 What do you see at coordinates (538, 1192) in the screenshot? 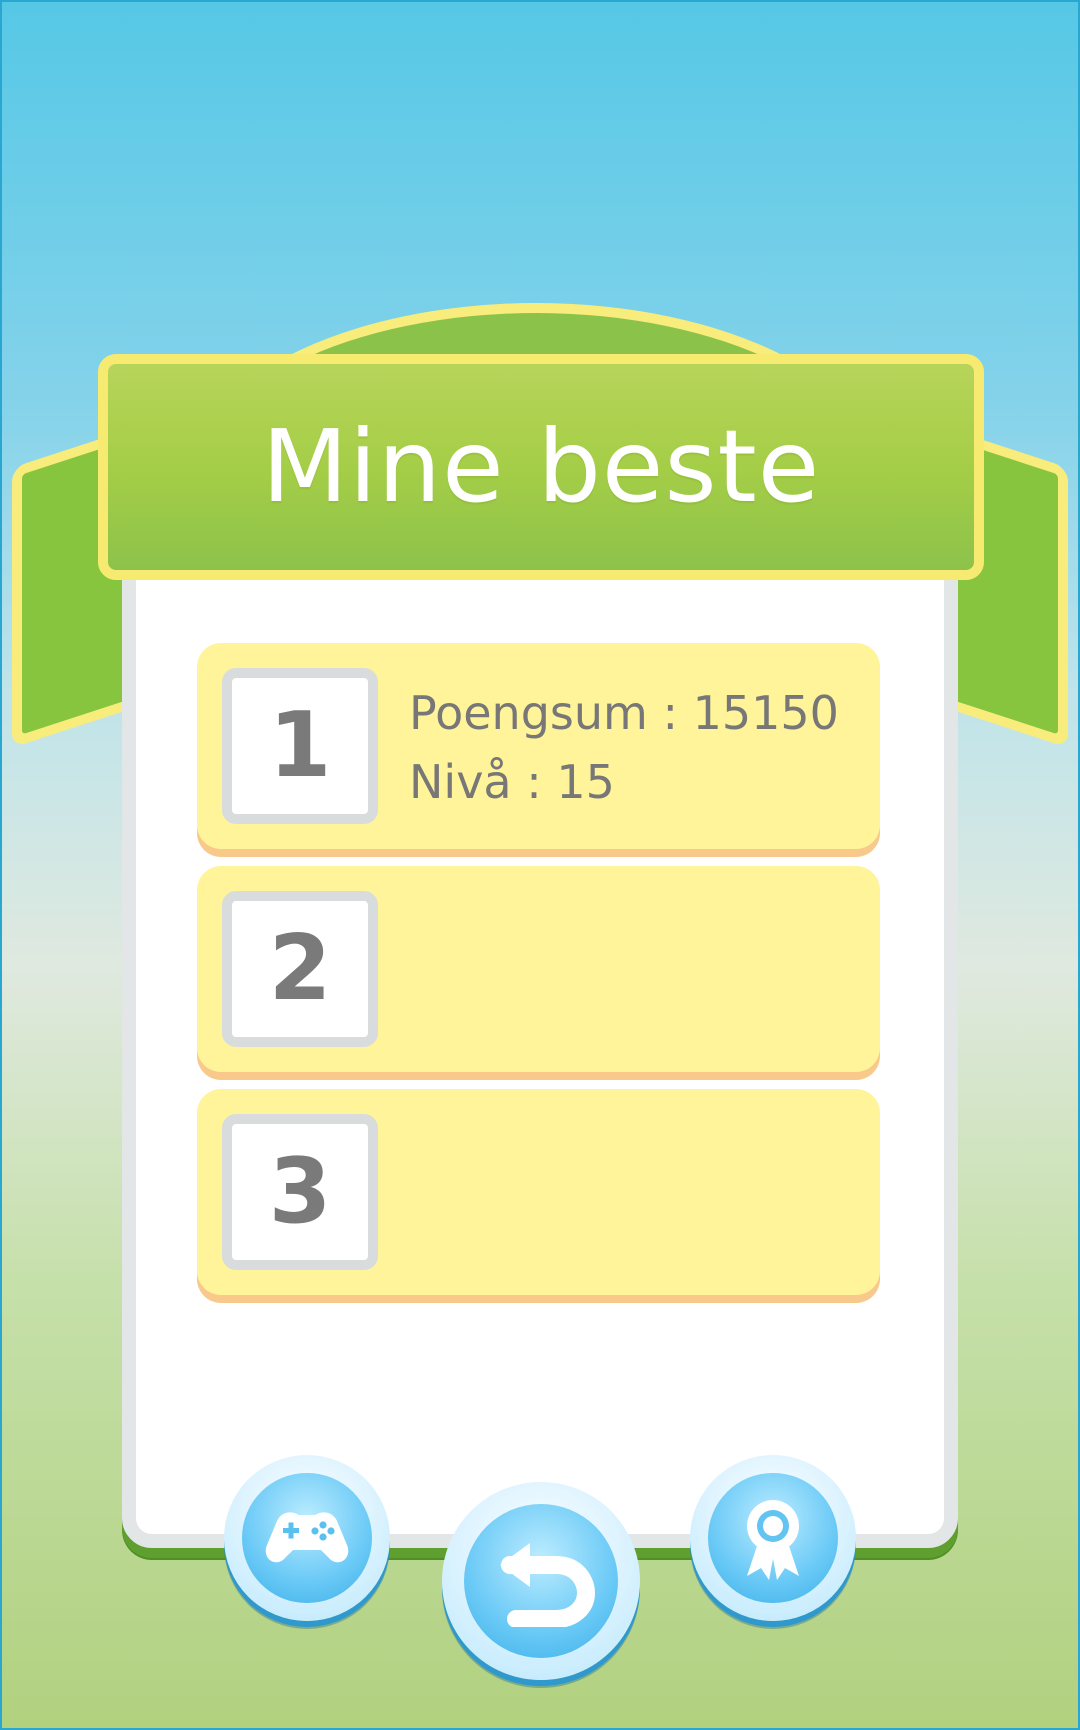
I see `score-row-3: 3` at bounding box center [538, 1192].